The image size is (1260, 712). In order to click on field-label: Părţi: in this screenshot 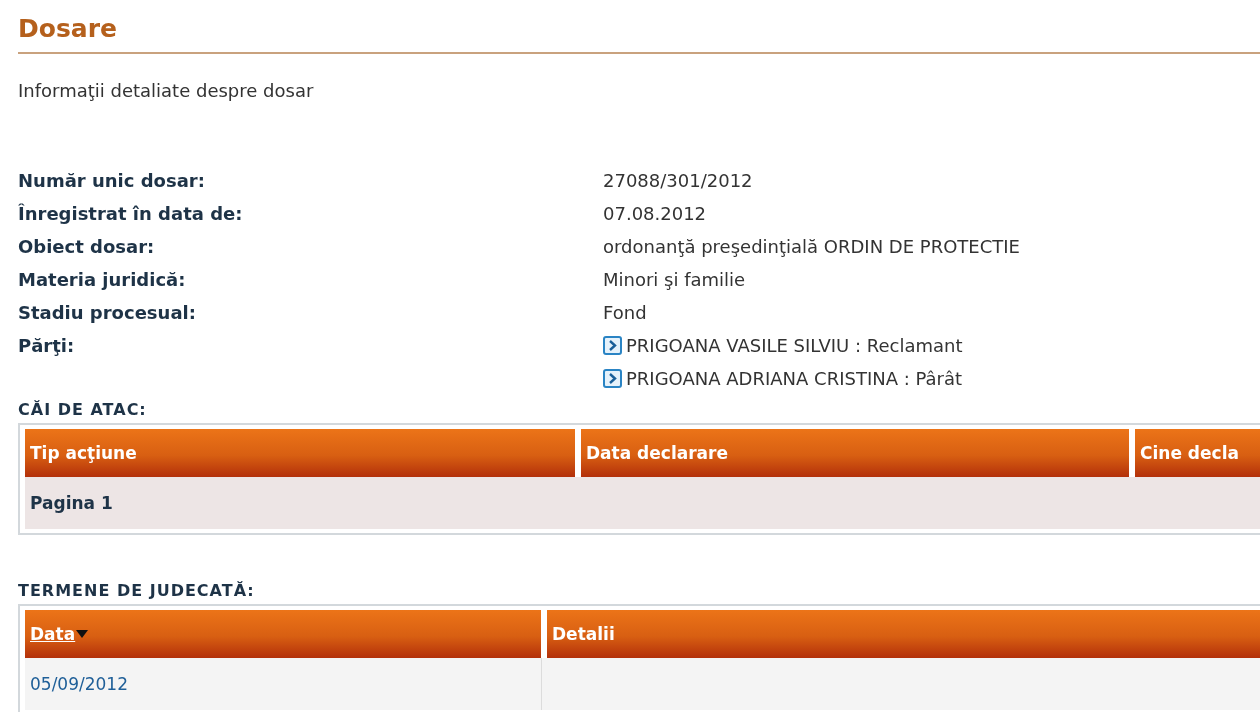, I will do `click(46, 346)`.